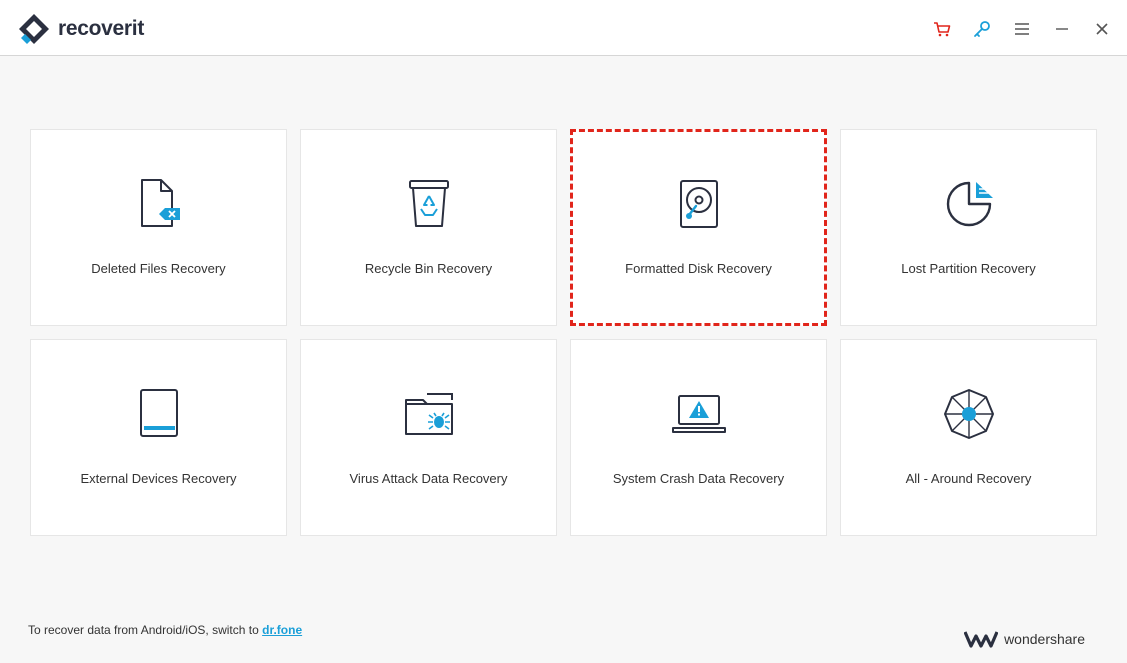 This screenshot has height=663, width=1127. I want to click on minimize-icon, so click(1062, 29).